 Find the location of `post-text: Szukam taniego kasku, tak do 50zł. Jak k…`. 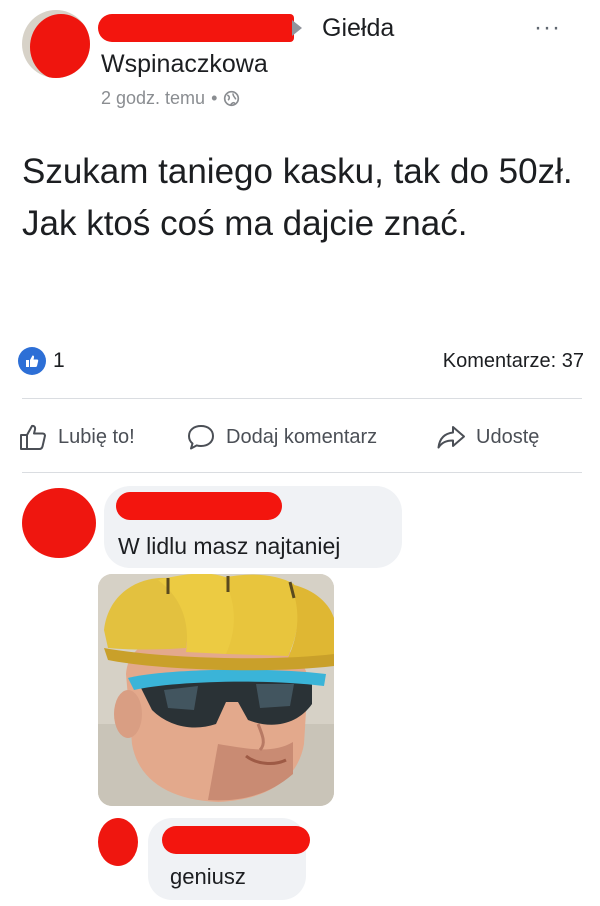

post-text: Szukam taniego kasku, tak do 50zł. Jak k… is located at coordinates (297, 197).